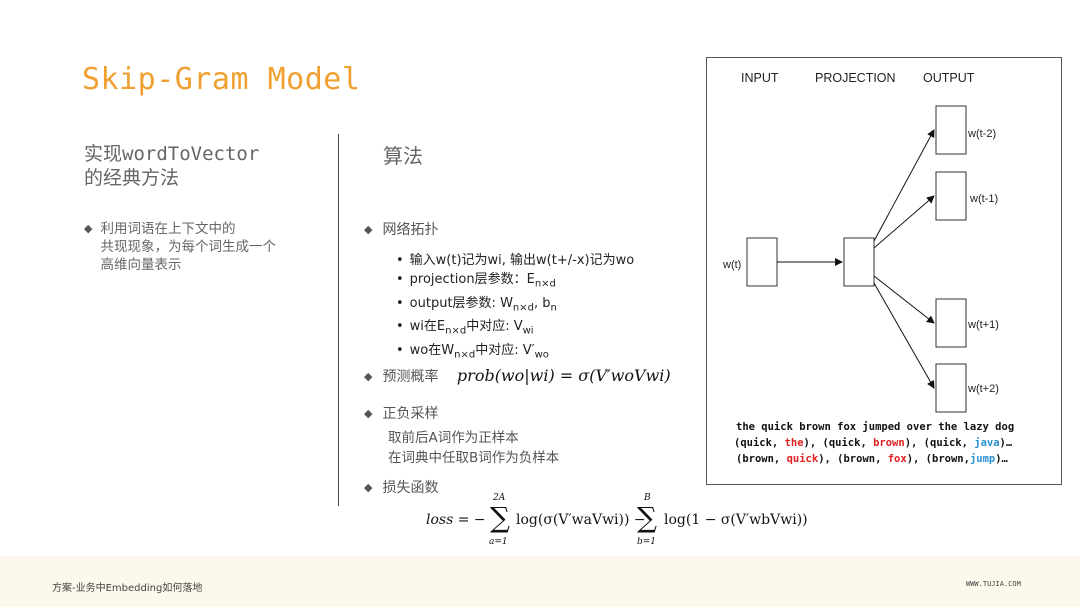  Describe the element at coordinates (338, 320) in the screenshot. I see `vertical-divider` at that location.